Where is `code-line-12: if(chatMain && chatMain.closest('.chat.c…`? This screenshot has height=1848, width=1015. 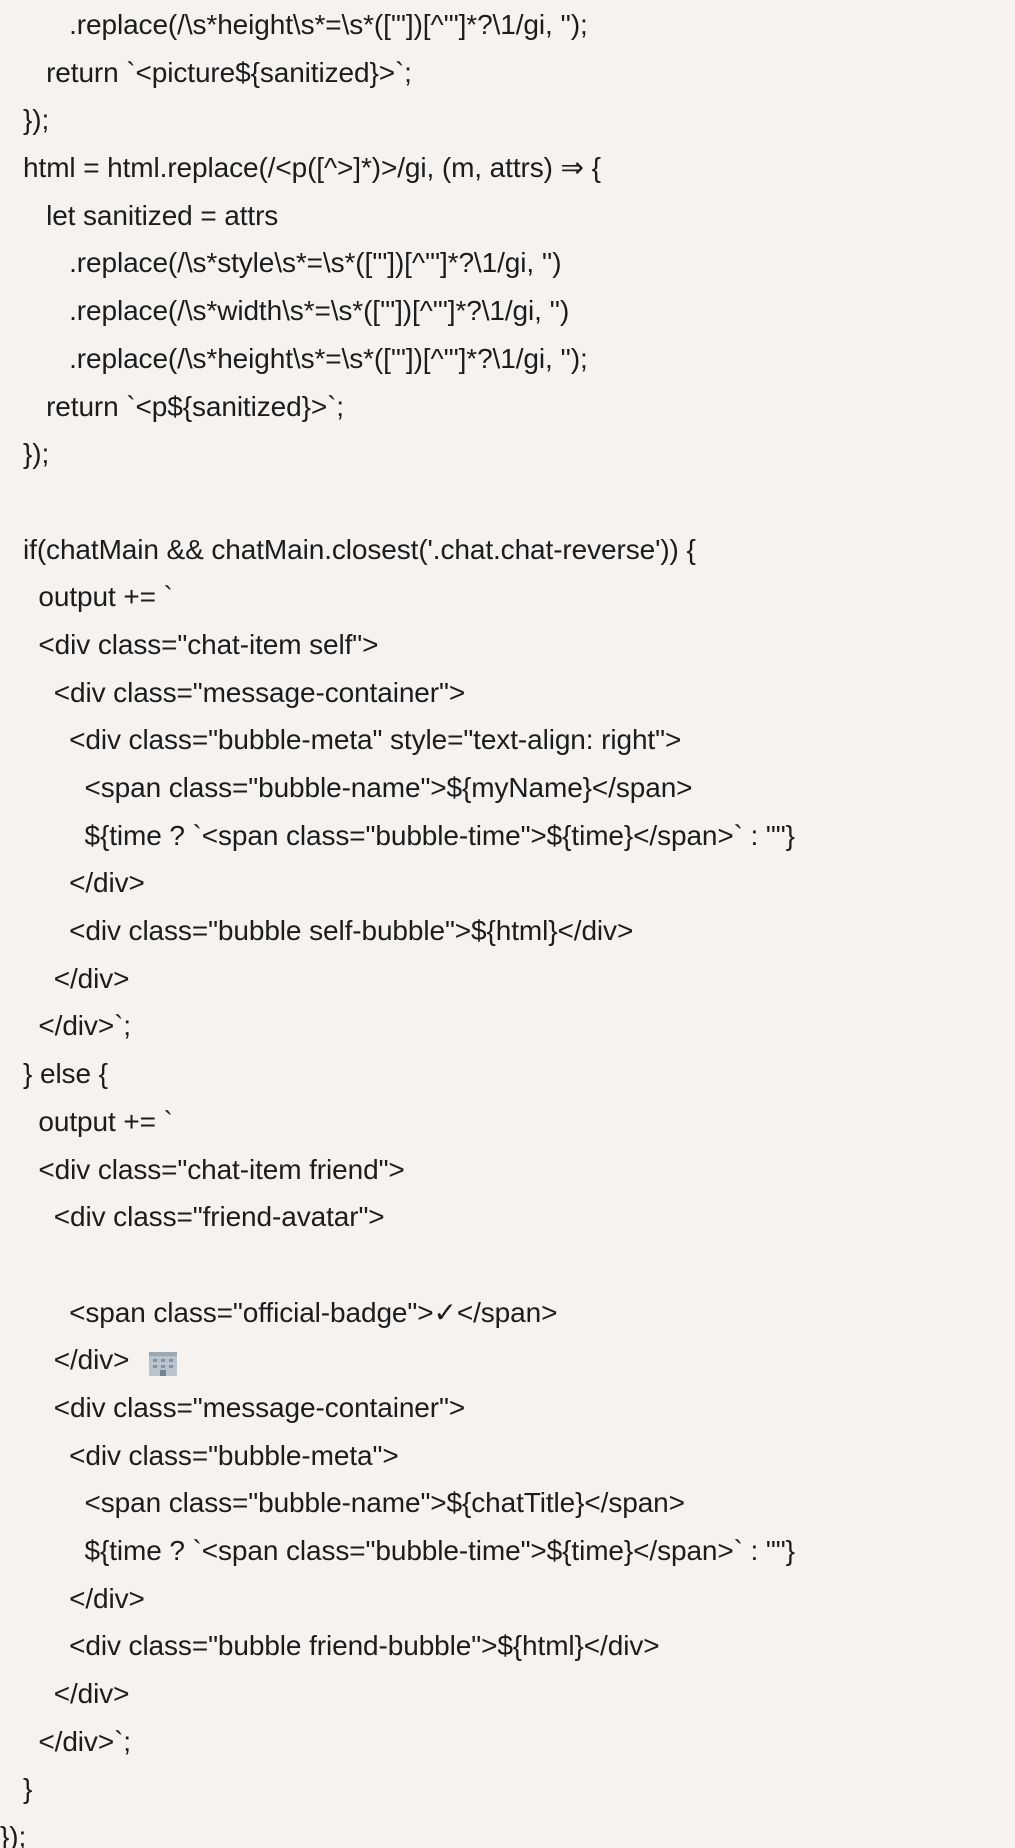
code-line-12: if(chatMain && chatMain.closest('.chat.c… is located at coordinates (348, 549).